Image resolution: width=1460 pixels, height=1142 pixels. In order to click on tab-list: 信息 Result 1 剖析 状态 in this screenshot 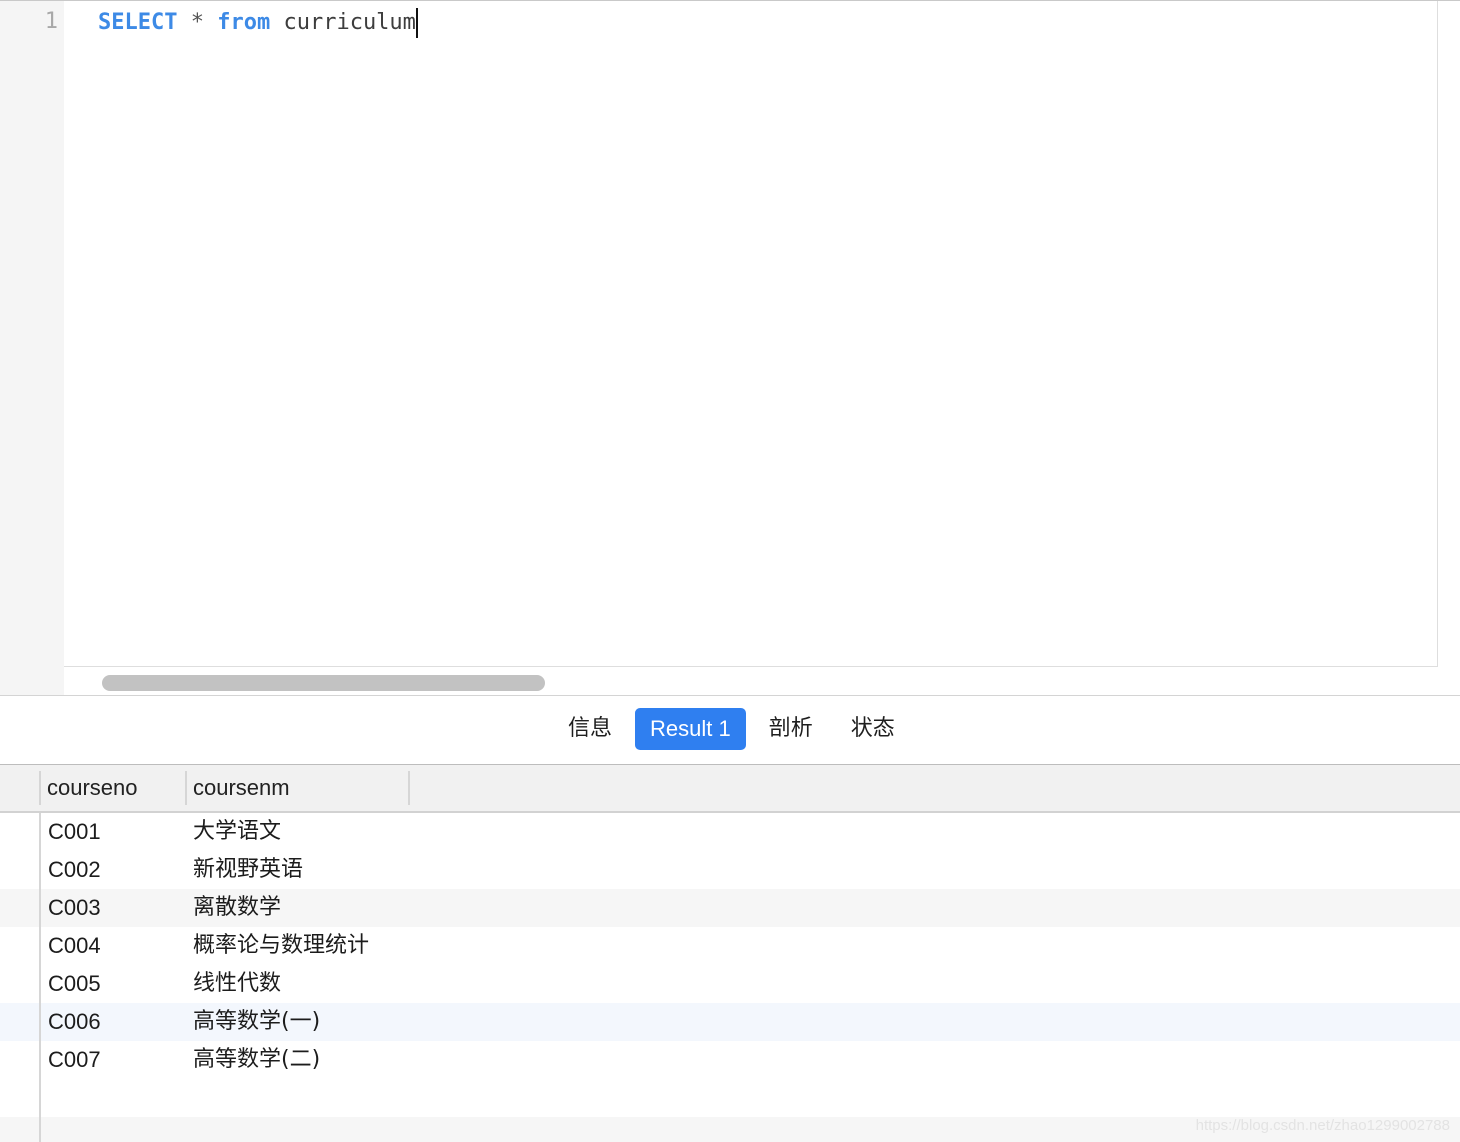, I will do `click(735, 729)`.